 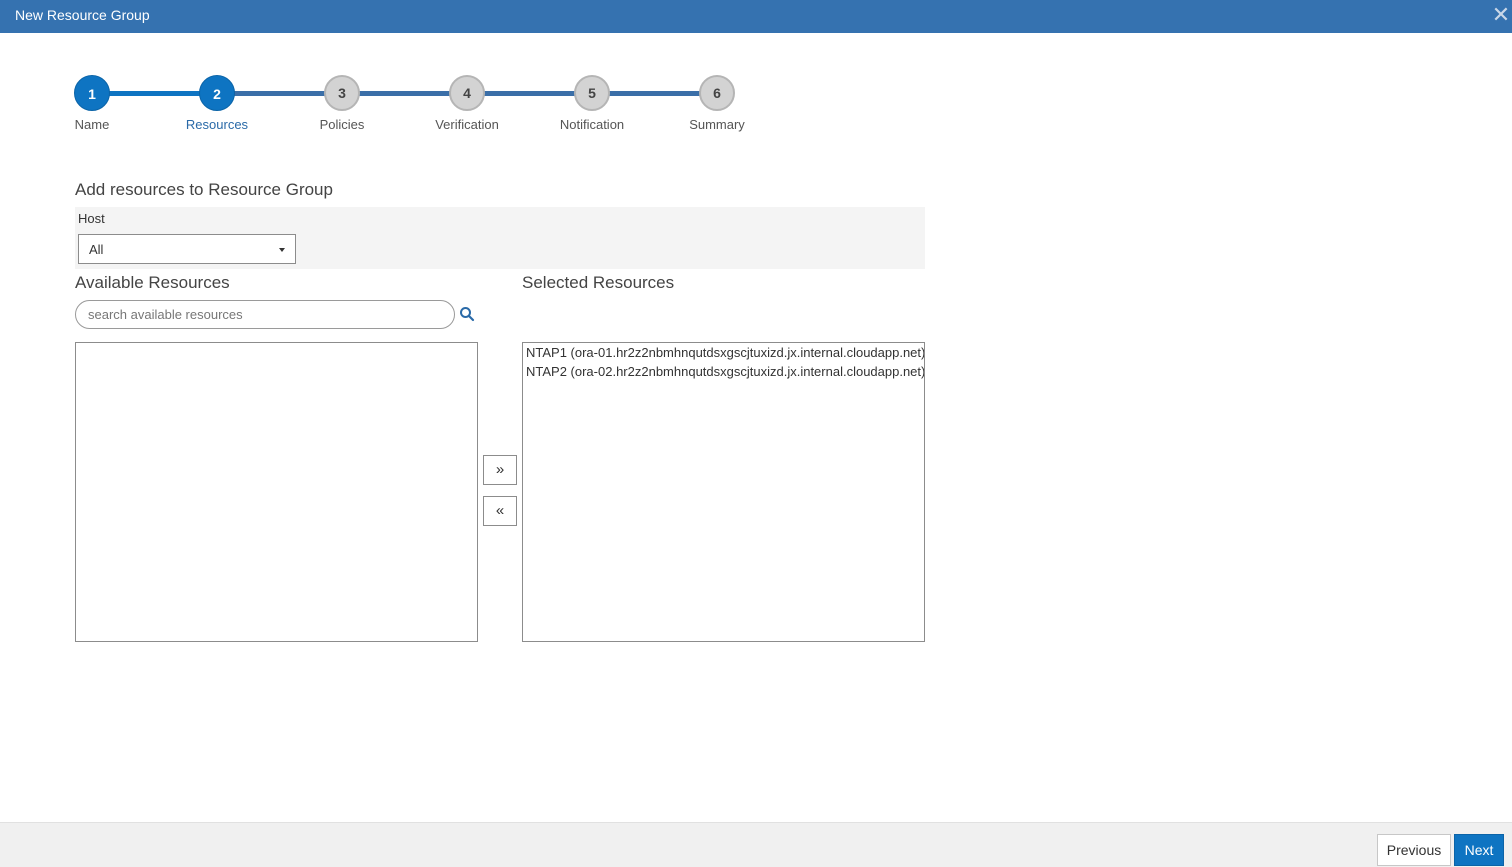 What do you see at coordinates (598, 282) in the screenshot?
I see `selected-resources-heading: Selected Resources` at bounding box center [598, 282].